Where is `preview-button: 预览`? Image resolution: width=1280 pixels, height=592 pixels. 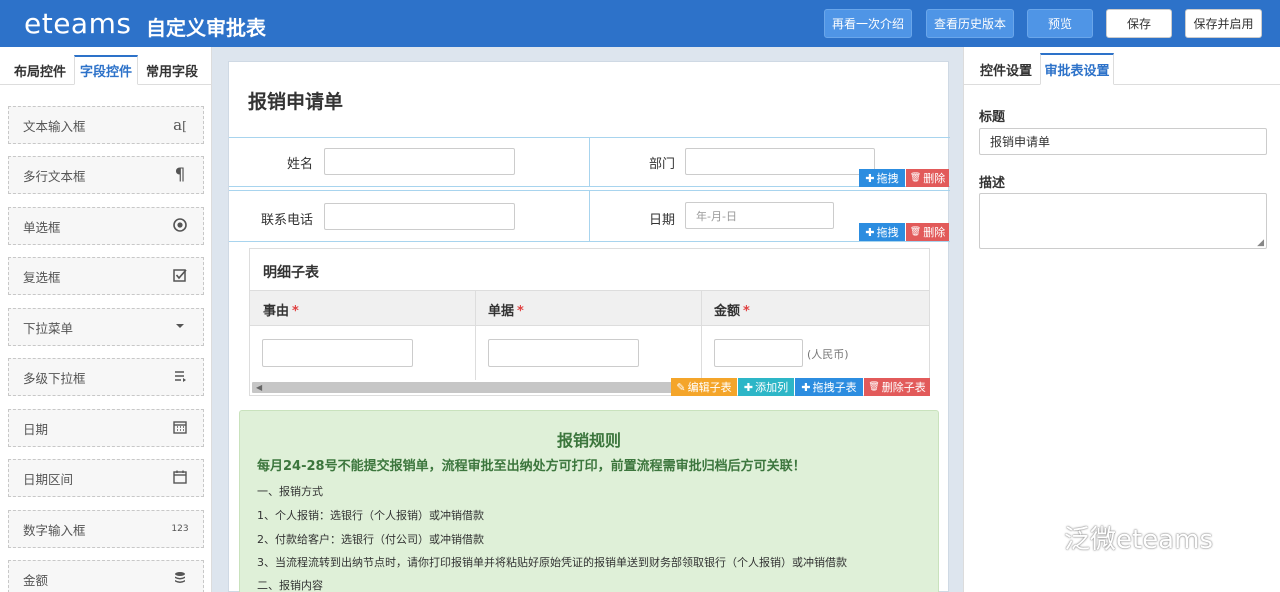
preview-button: 预览 is located at coordinates (1060, 23).